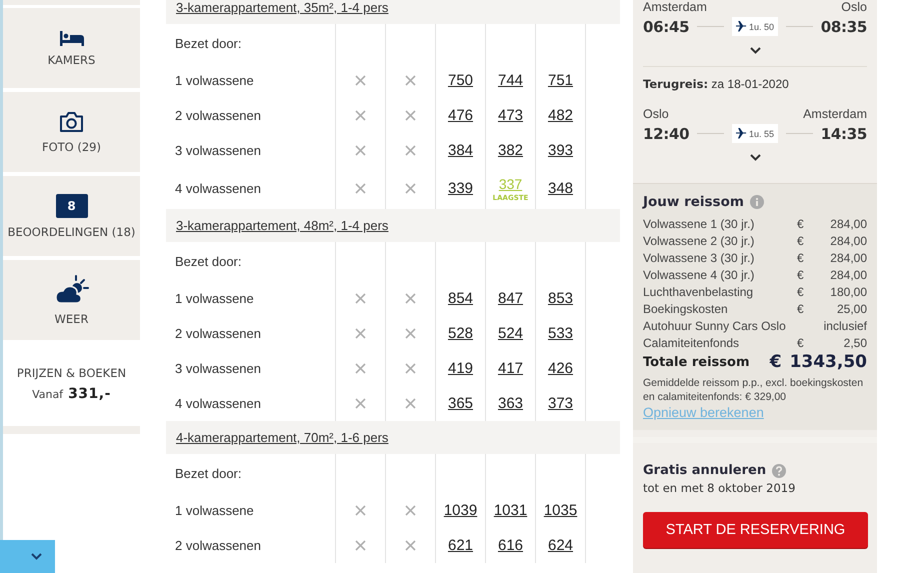  What do you see at coordinates (461, 403) in the screenshot?
I see `price-link: 365` at bounding box center [461, 403].